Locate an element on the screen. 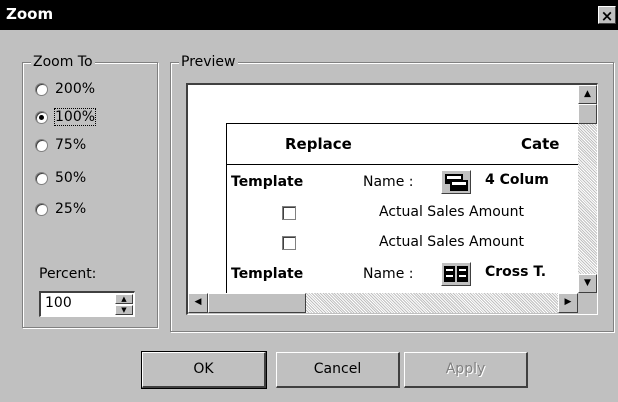  vertical-scroll-thumb is located at coordinates (587, 114).